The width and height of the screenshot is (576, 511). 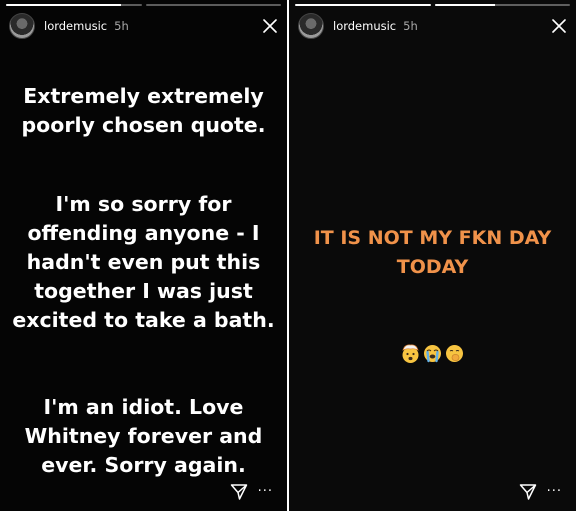 I want to click on emoji-row, so click(x=432, y=353).